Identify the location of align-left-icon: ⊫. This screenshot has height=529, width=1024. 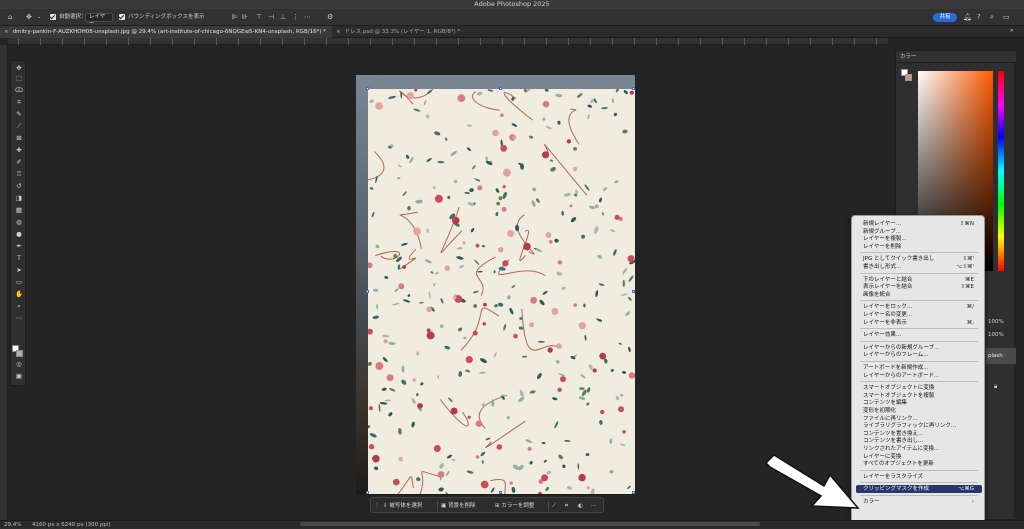
(235, 17).